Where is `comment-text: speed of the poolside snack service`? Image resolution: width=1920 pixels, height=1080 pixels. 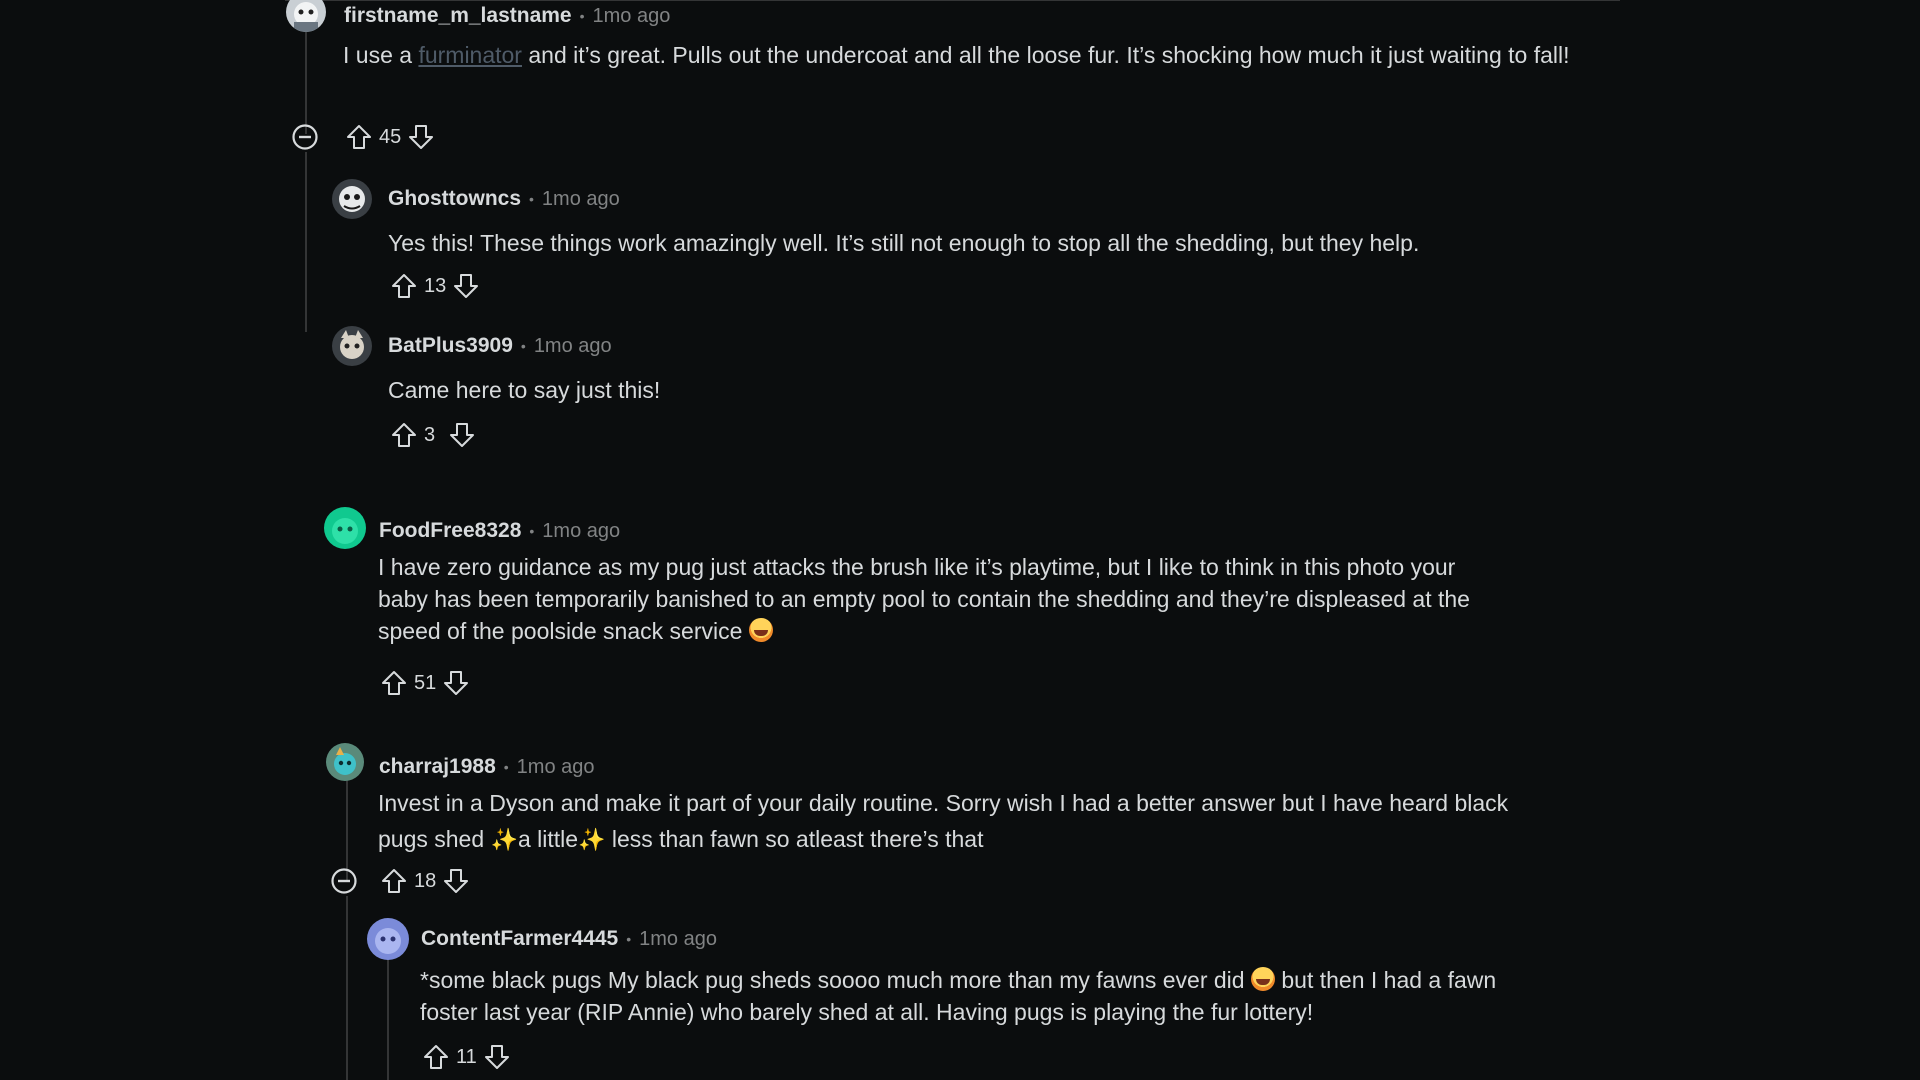 comment-text: speed of the poolside snack service is located at coordinates (560, 631).